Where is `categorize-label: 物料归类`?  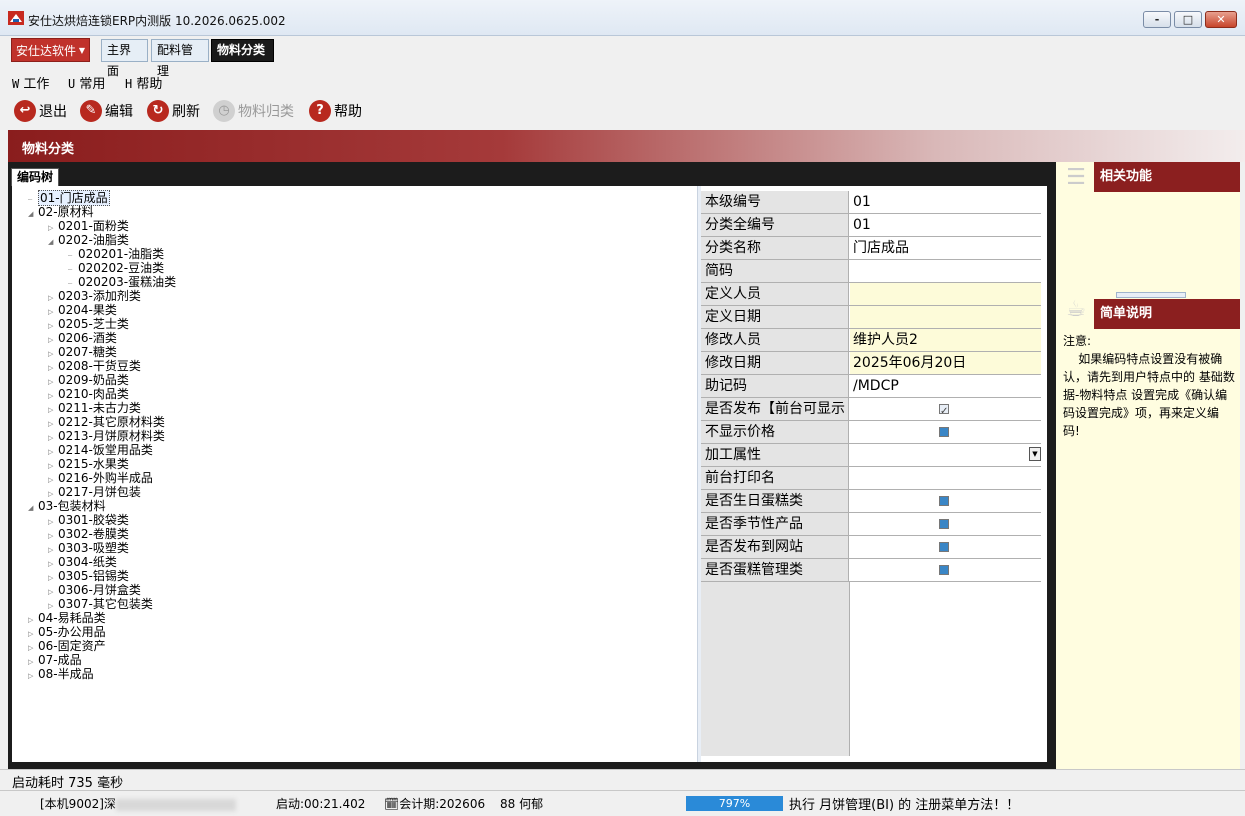 categorize-label: 物料归类 is located at coordinates (266, 112).